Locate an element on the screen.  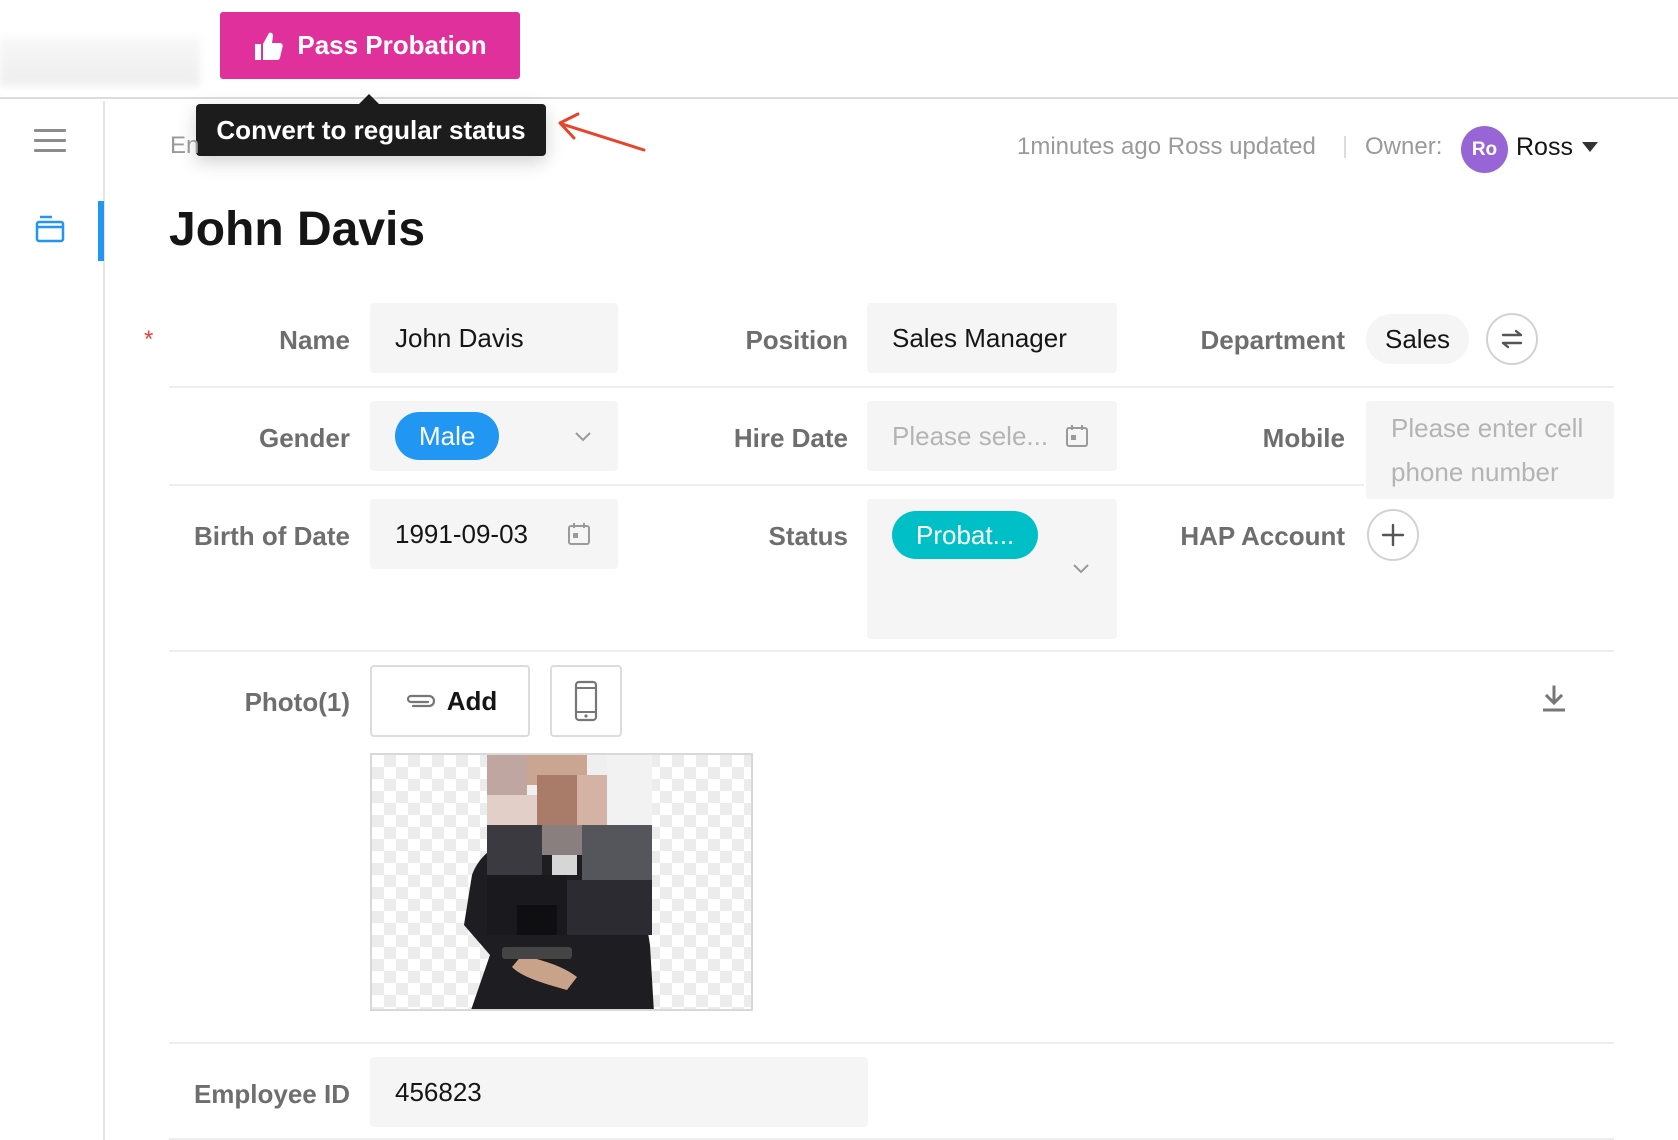
employee-id-field: 456823 is located at coordinates (619, 1092).